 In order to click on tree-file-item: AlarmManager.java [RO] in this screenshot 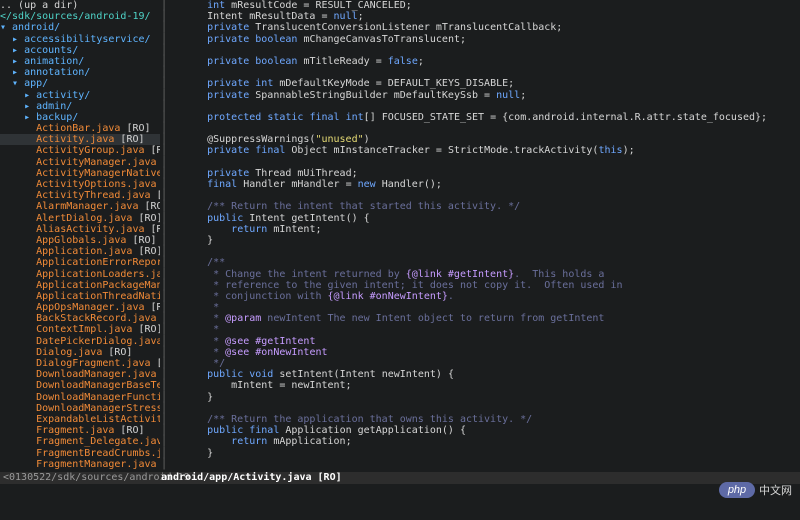, I will do `click(80, 206)`.